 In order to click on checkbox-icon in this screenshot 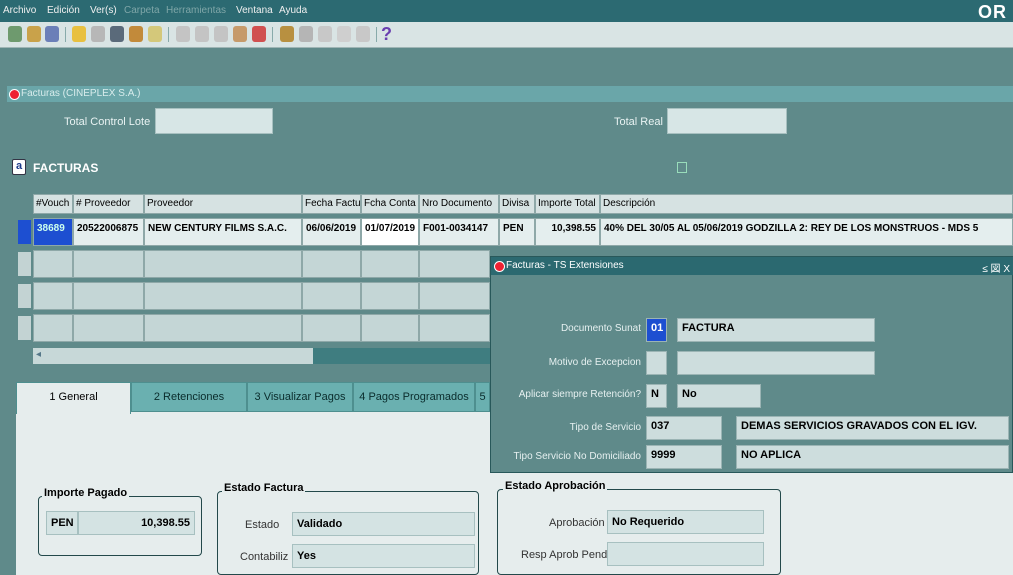, I will do `click(682, 167)`.